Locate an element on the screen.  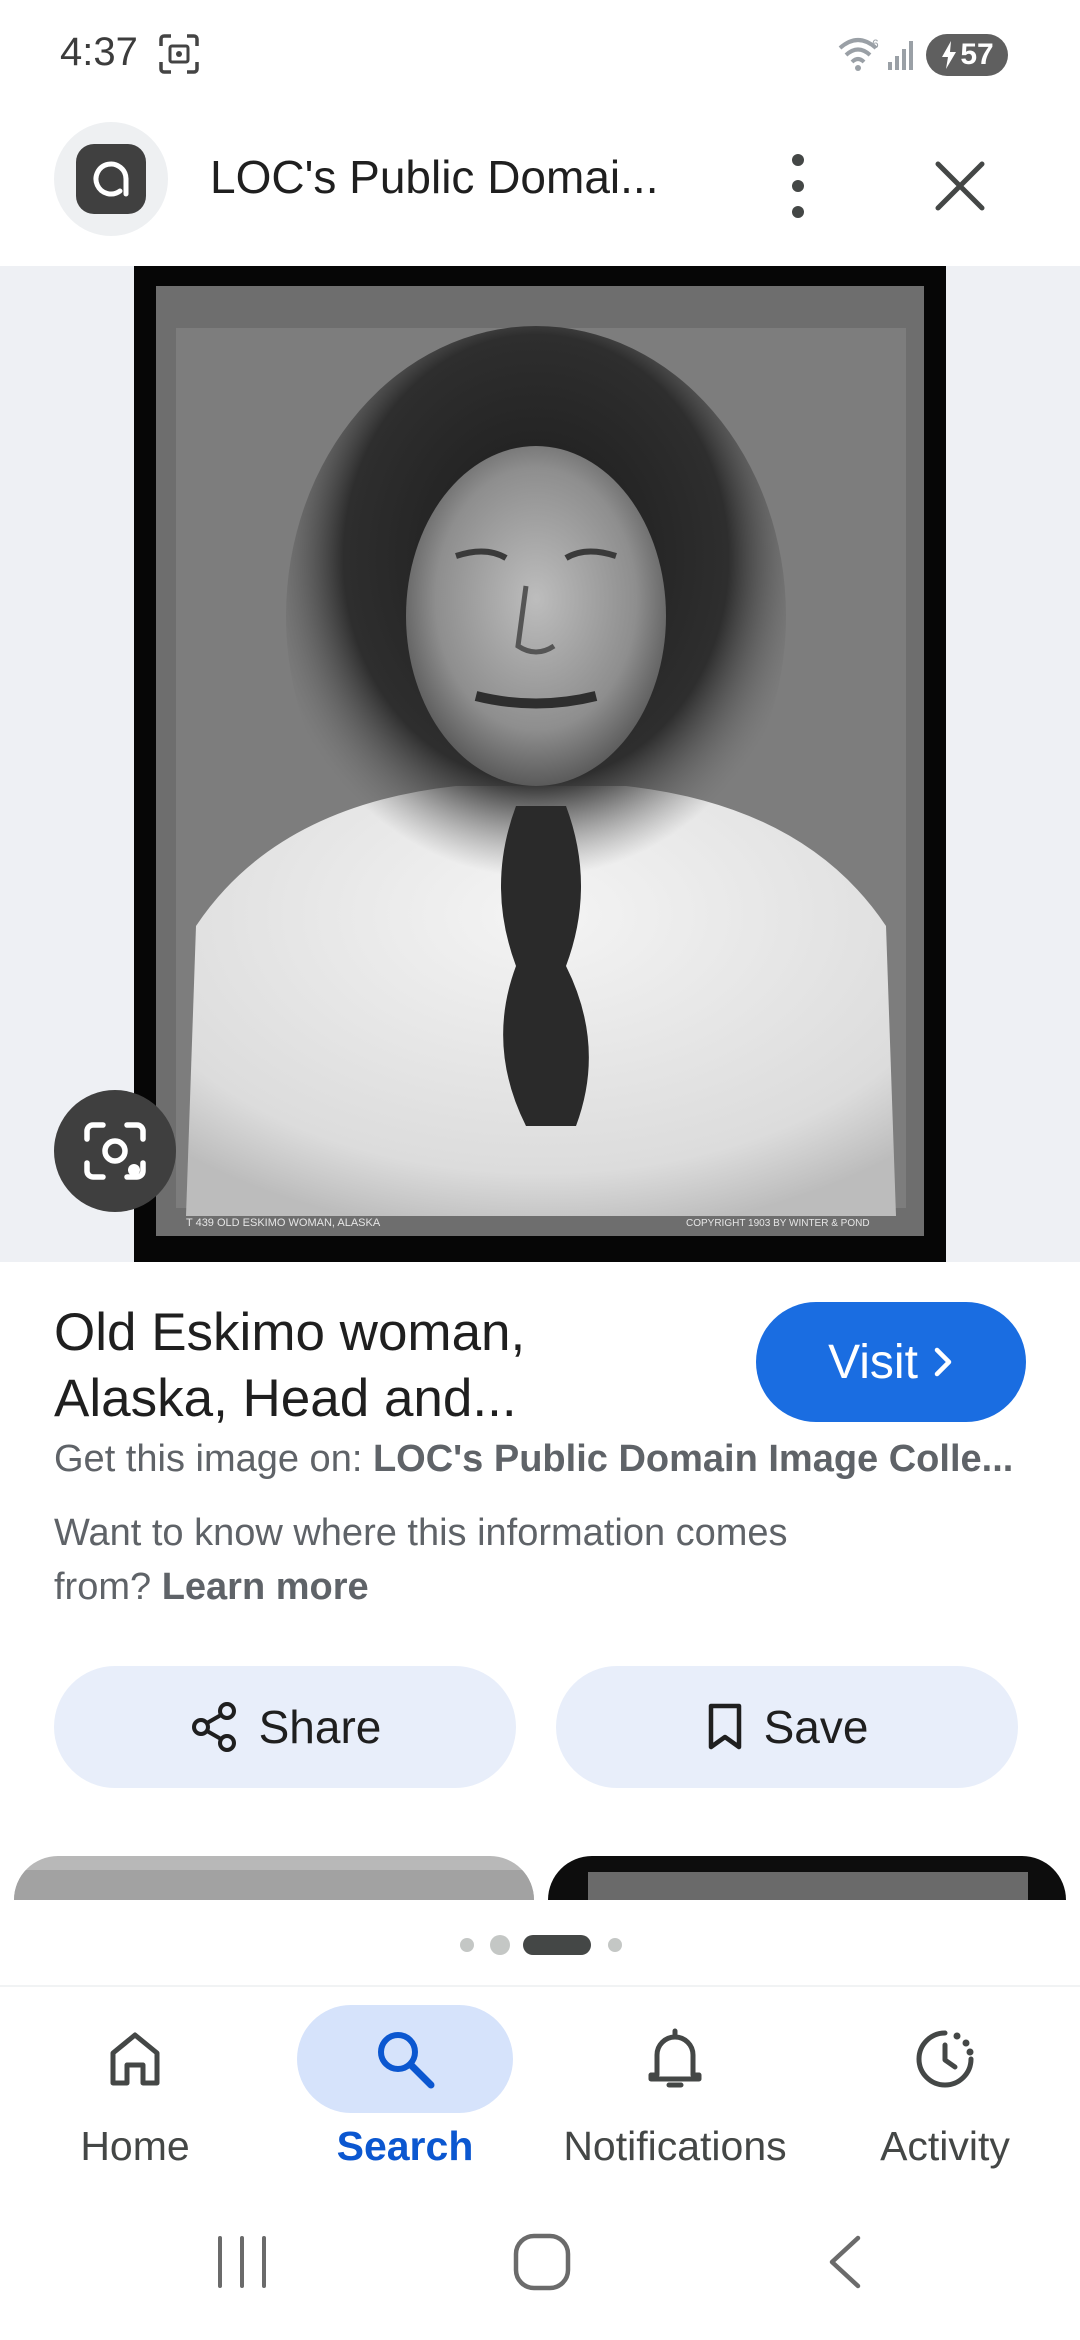
nav-search: Search is located at coordinates (405, 2087).